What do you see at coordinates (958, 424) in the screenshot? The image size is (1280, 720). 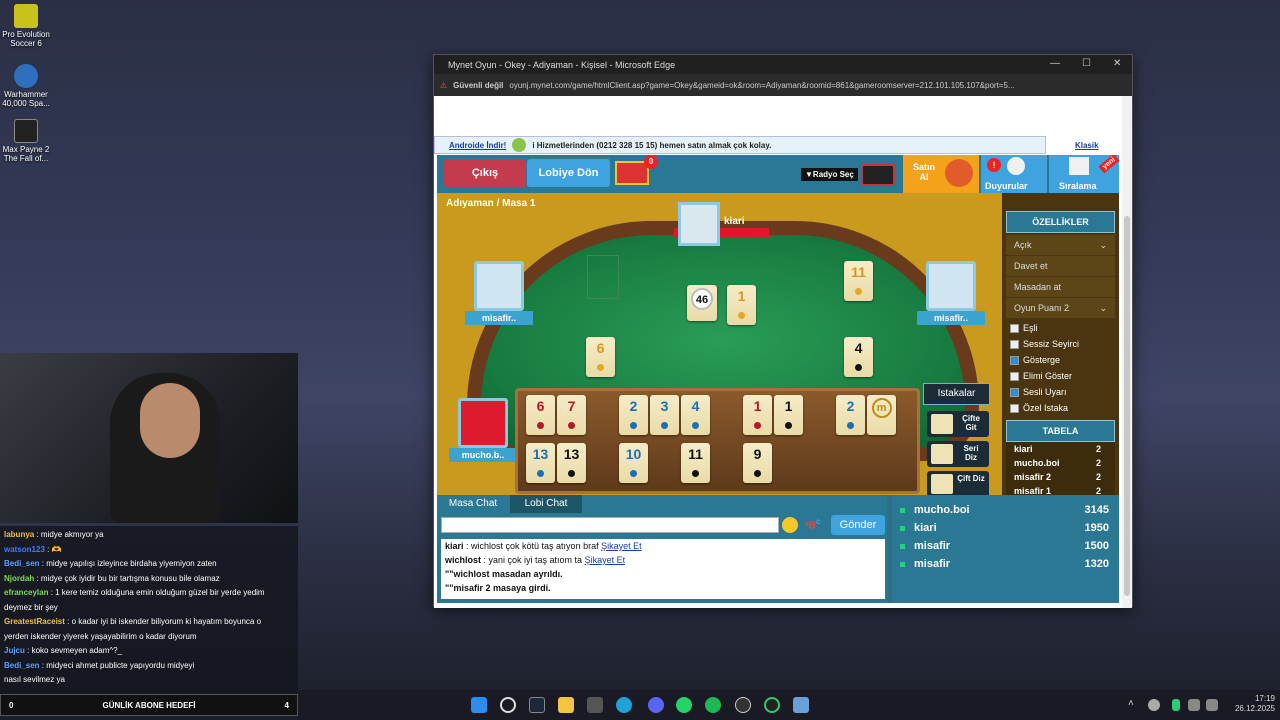 I see `double-go-button: Çifte Git` at bounding box center [958, 424].